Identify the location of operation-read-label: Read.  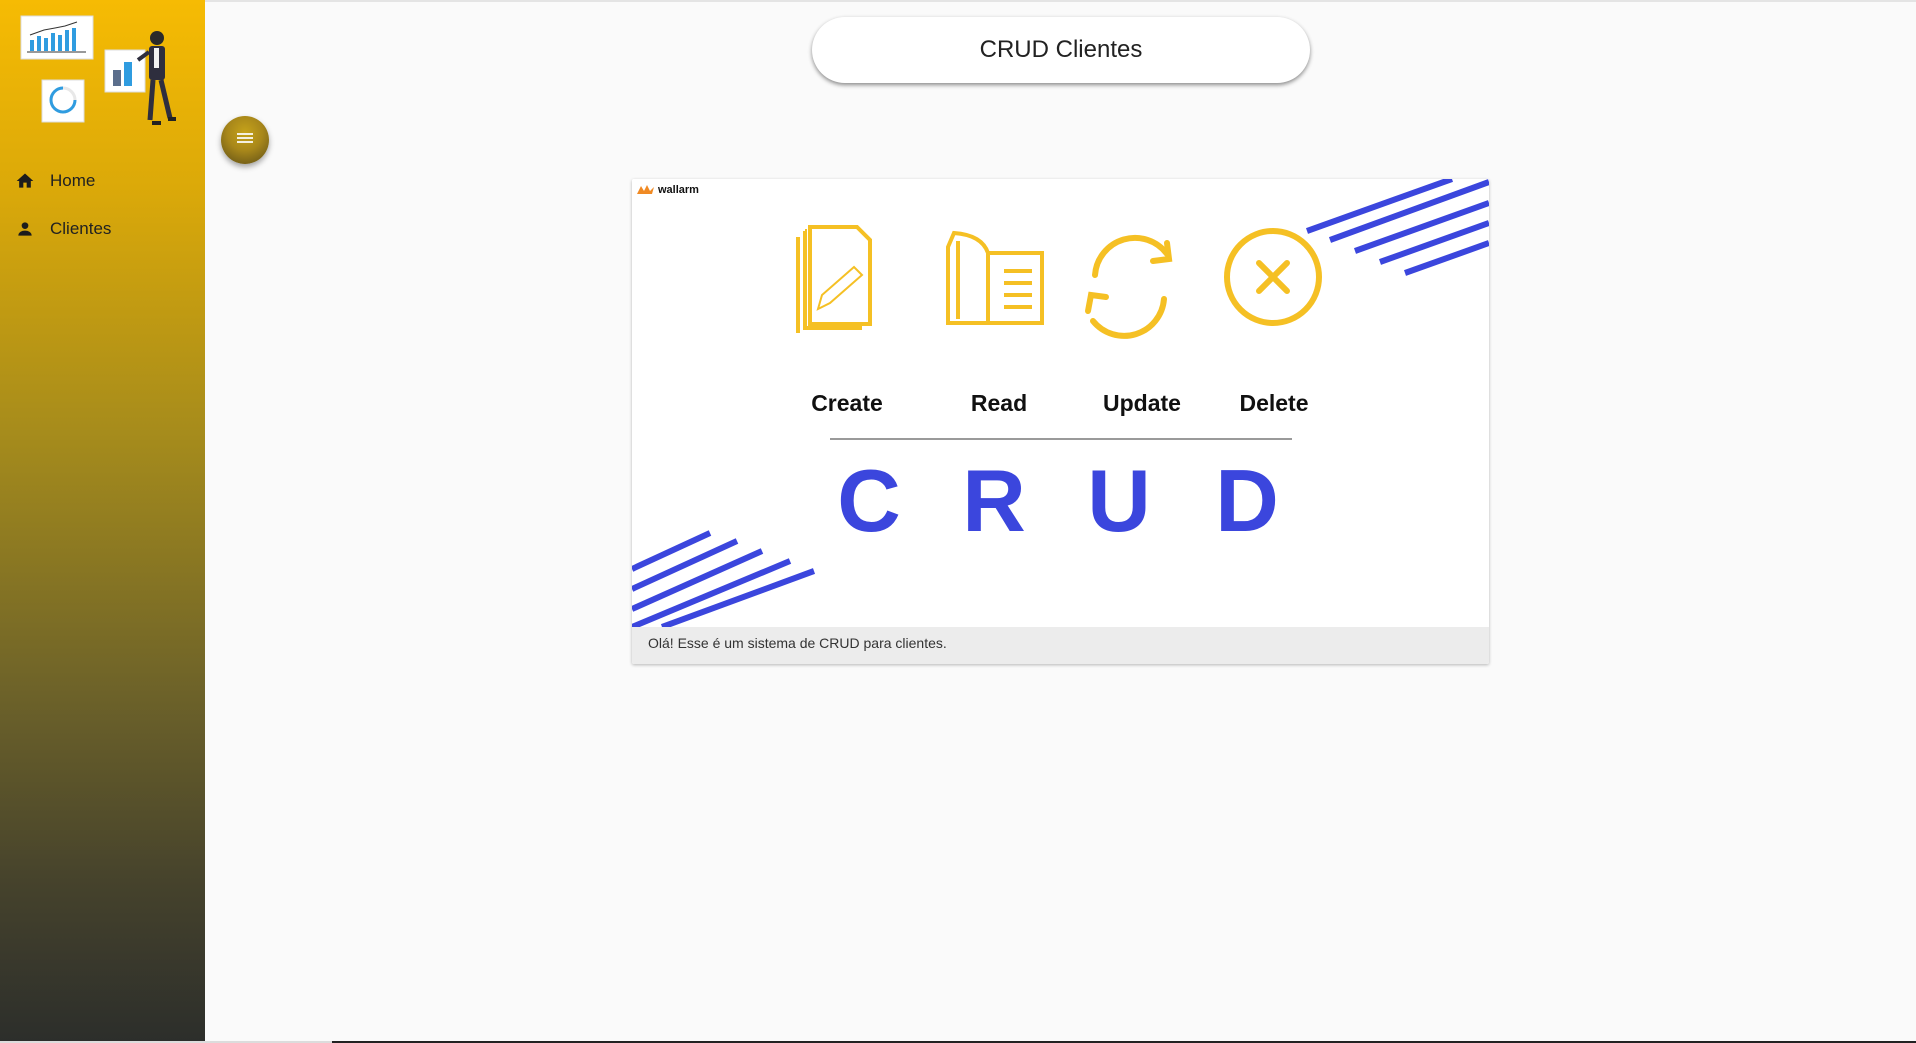
(999, 403).